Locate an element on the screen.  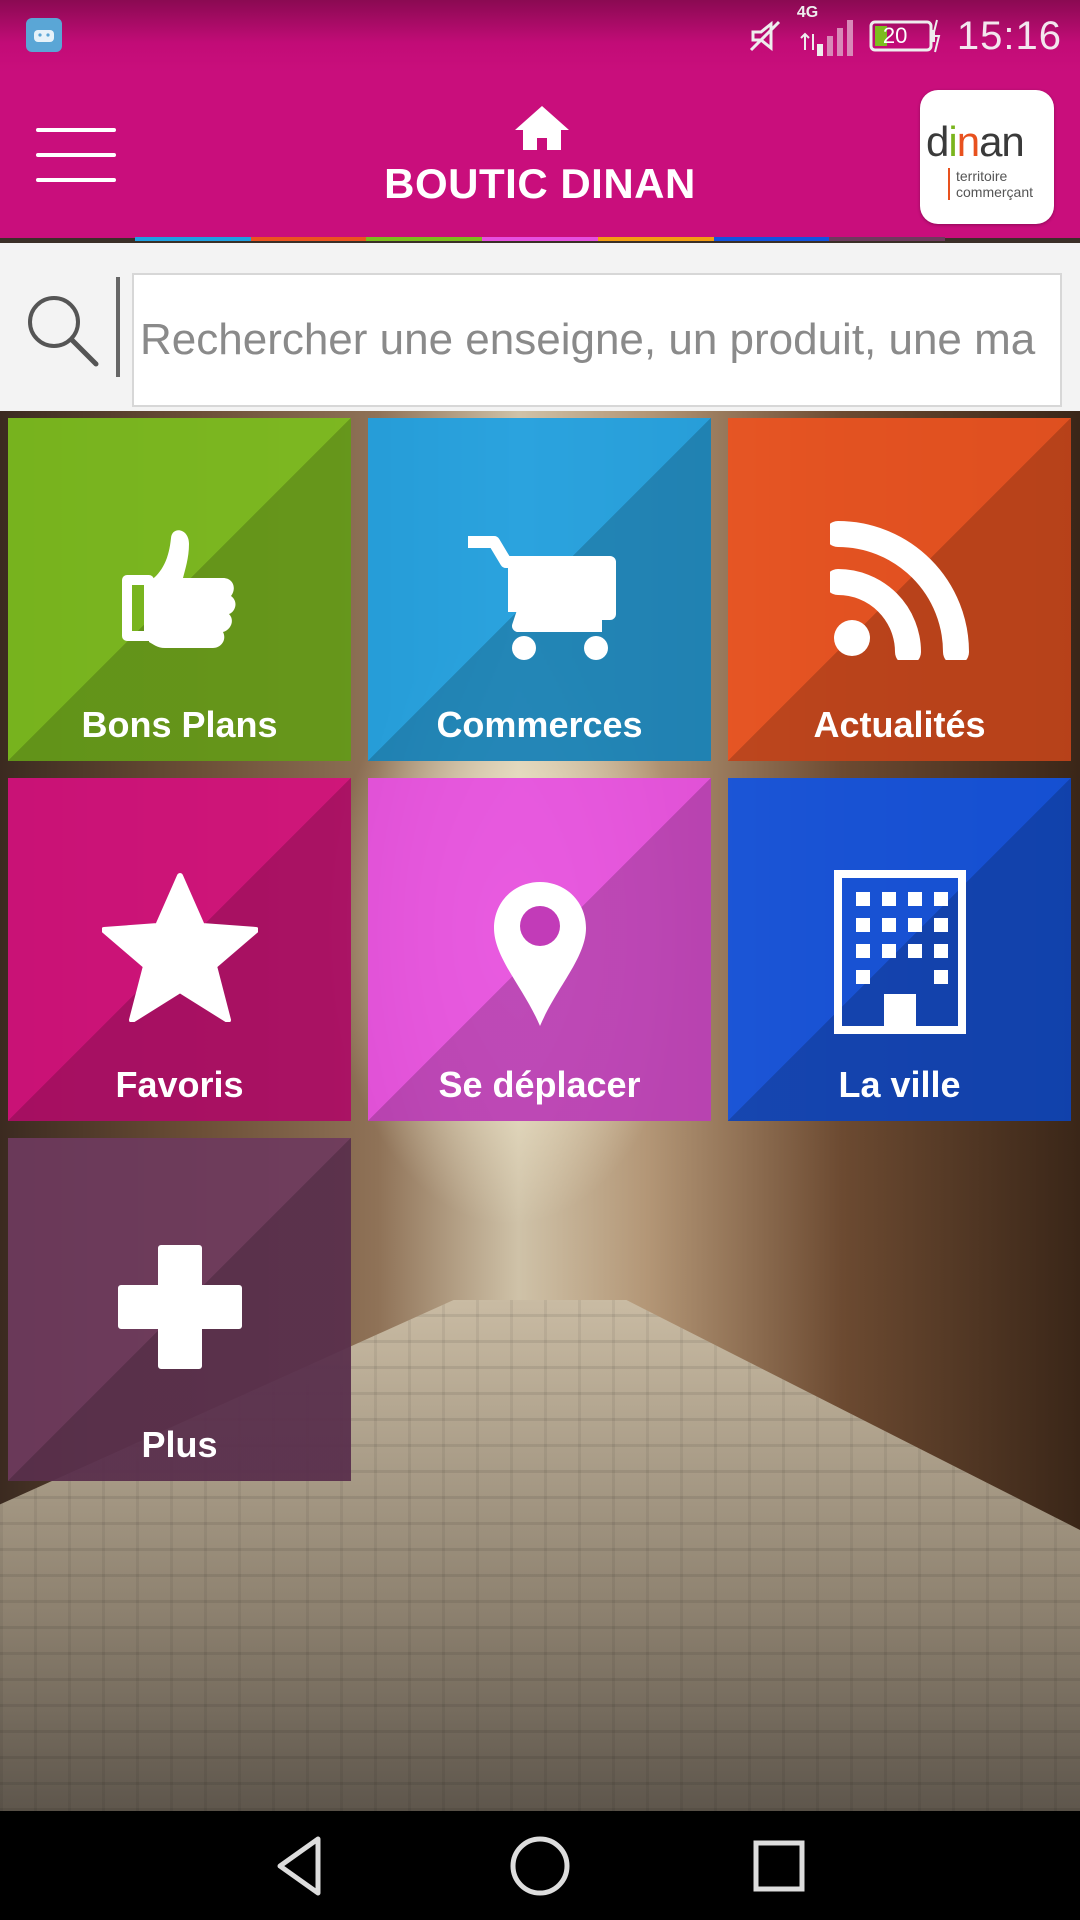
tile-label: Actualités is located at coordinates (899, 724).